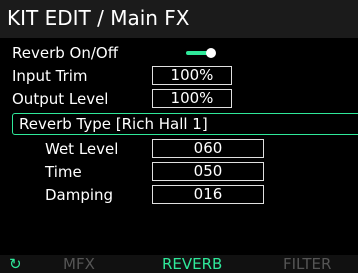 This screenshot has width=358, height=273. What do you see at coordinates (192, 75) in the screenshot?
I see `param-value-input-trim: 100%` at bounding box center [192, 75].